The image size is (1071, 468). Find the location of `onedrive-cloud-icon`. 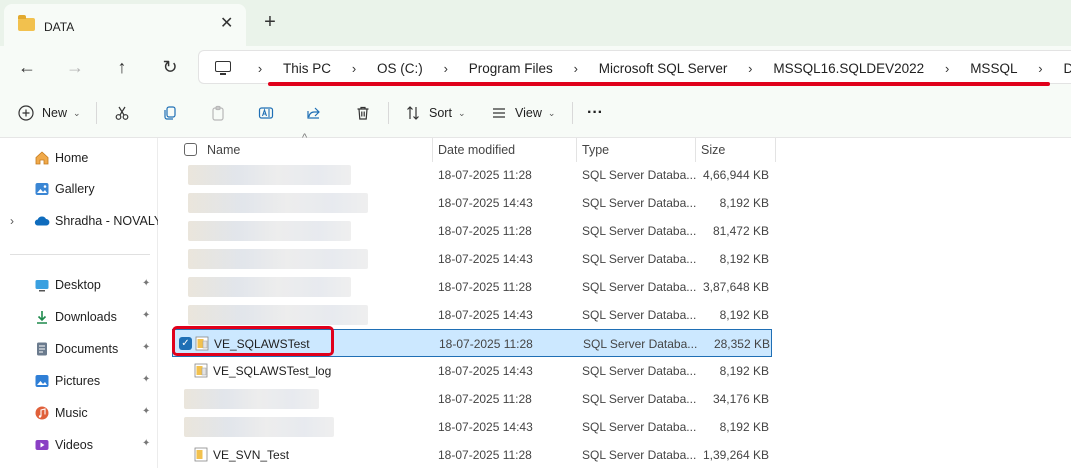

onedrive-cloud-icon is located at coordinates (42, 221).